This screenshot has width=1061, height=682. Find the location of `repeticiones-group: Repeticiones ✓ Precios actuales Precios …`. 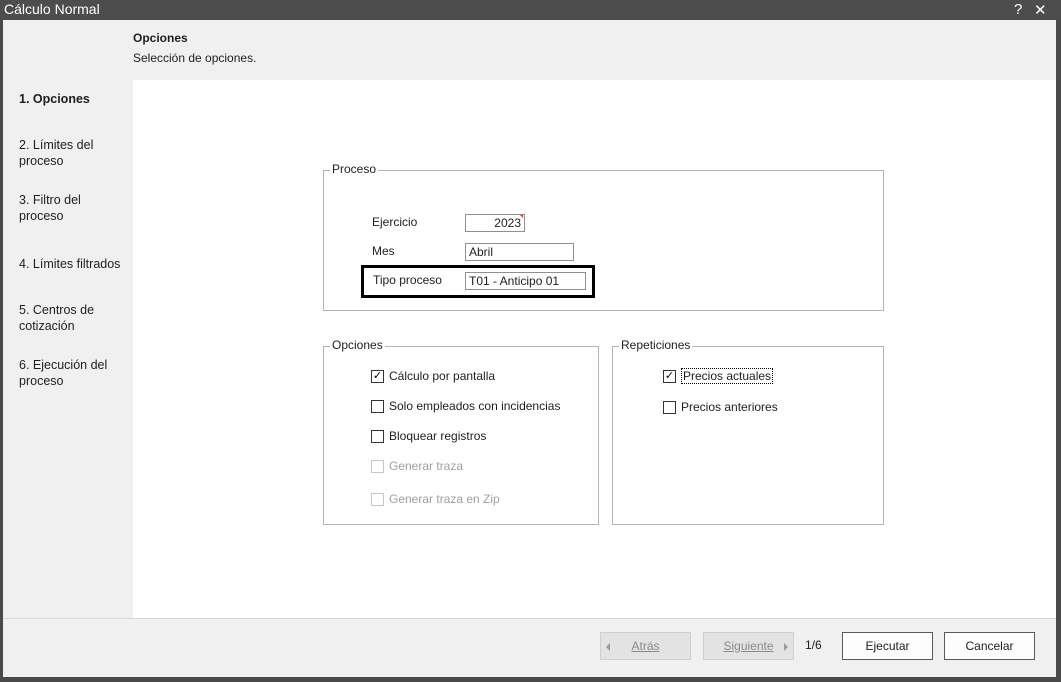

repeticiones-group: Repeticiones ✓ Precios actuales Precios … is located at coordinates (748, 431).